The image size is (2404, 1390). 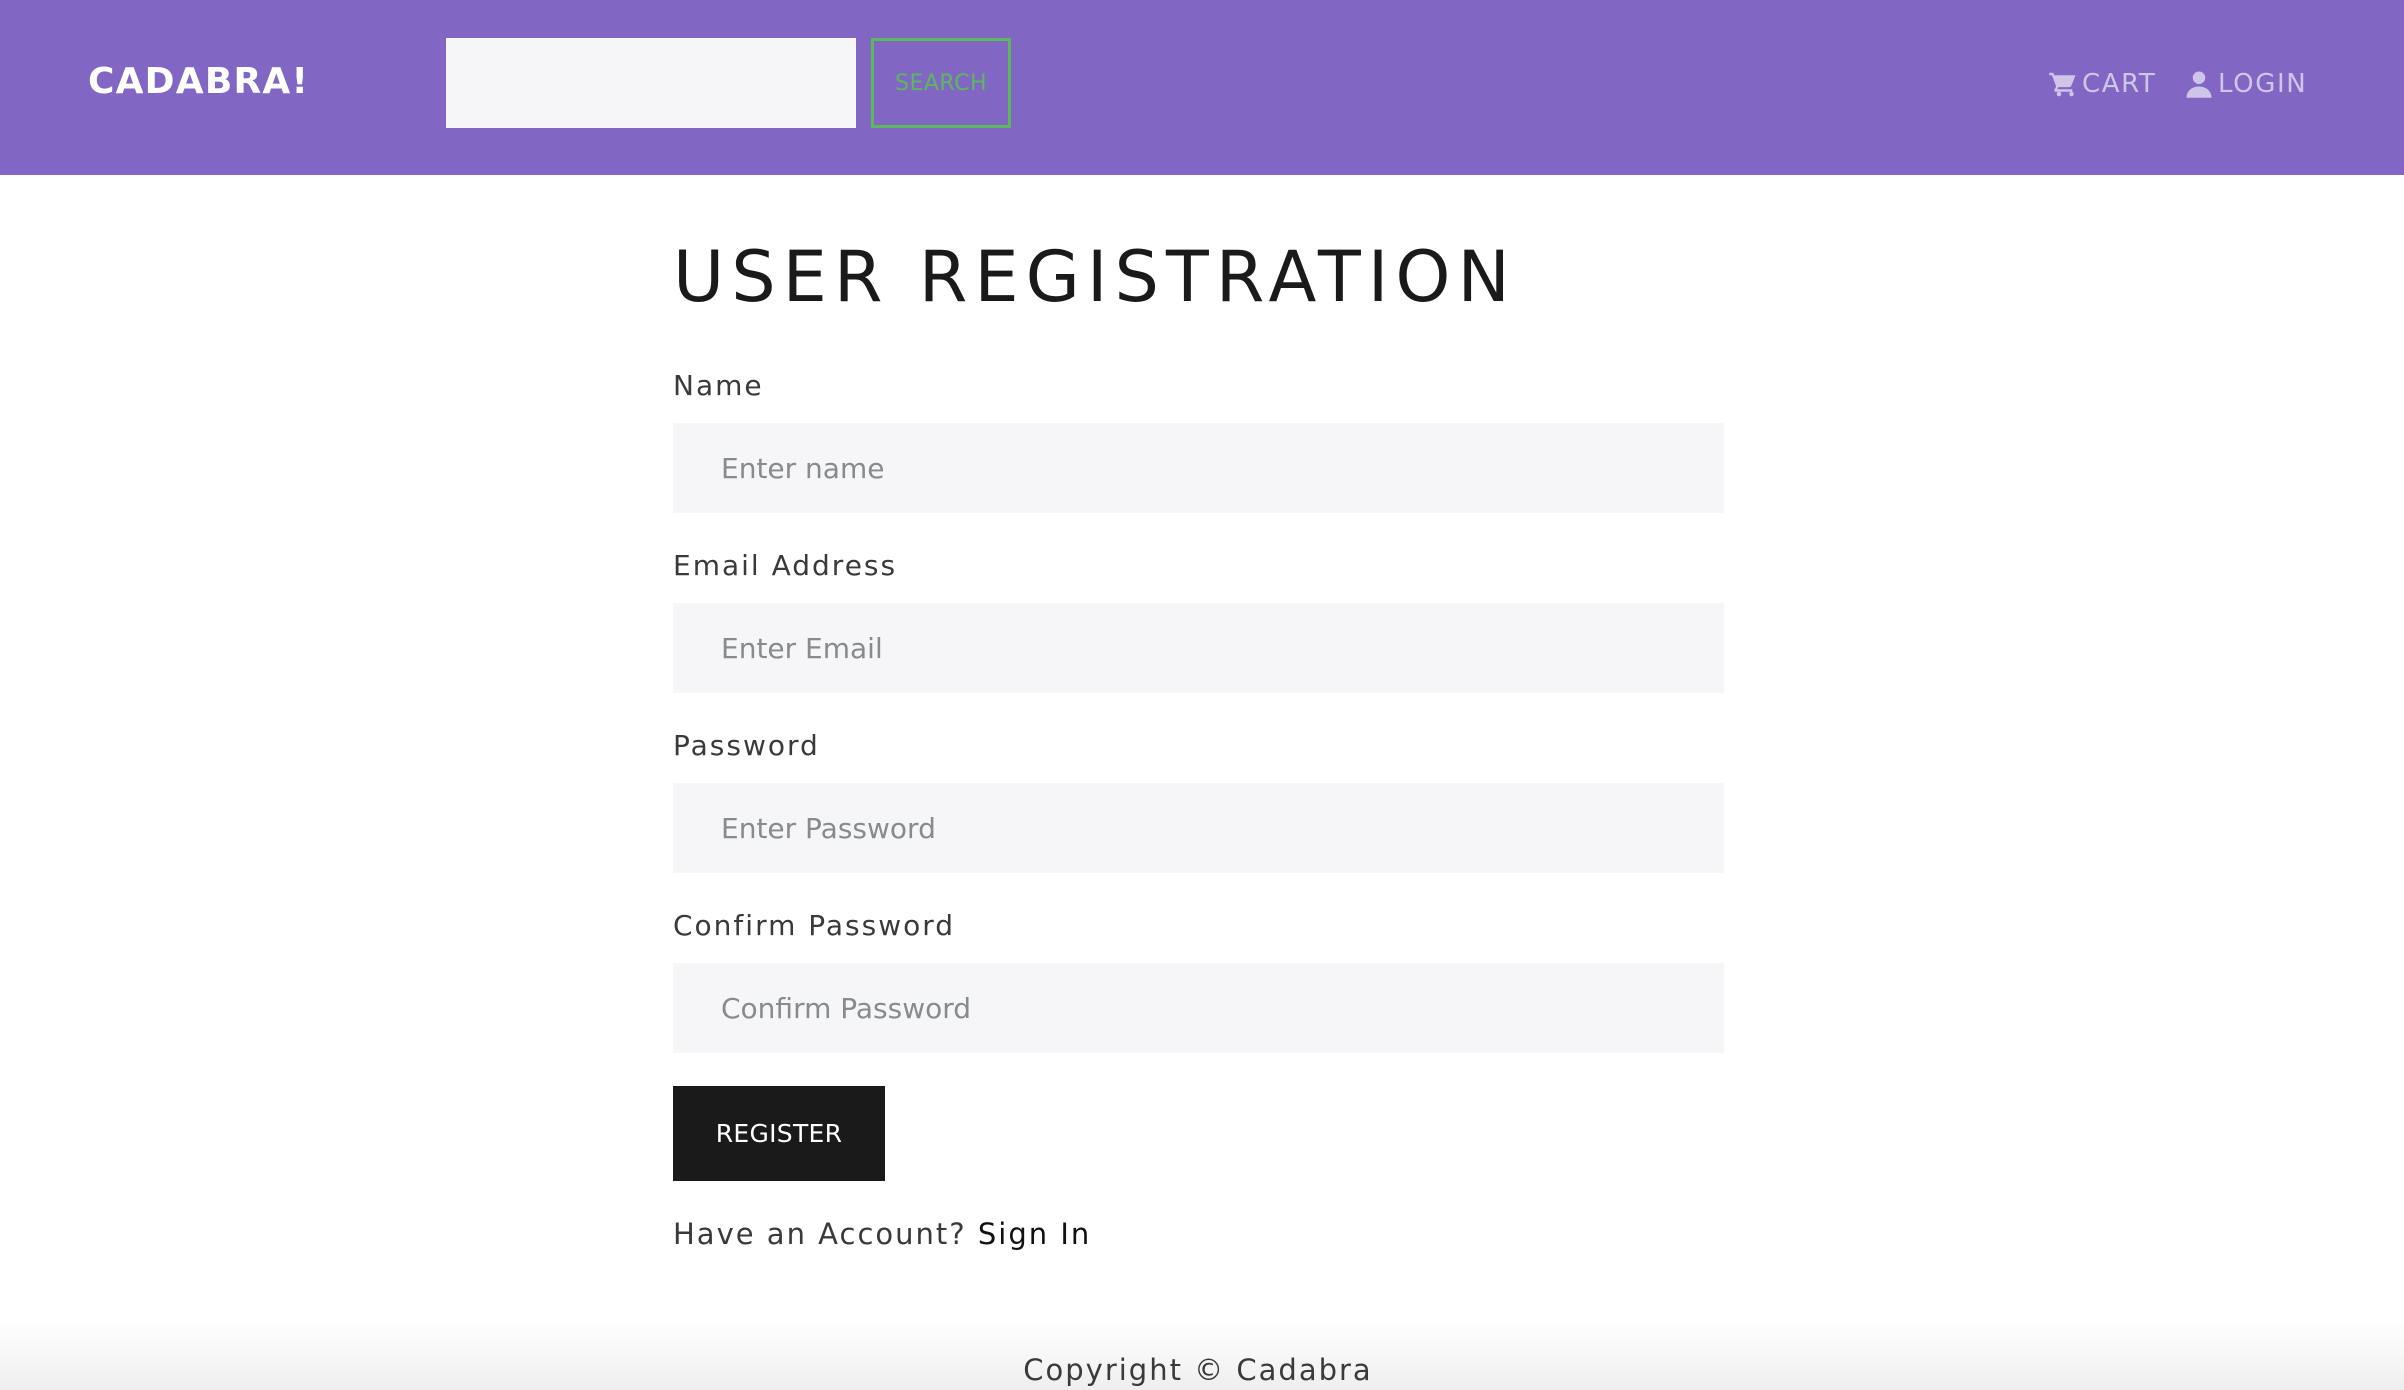 What do you see at coordinates (2199, 84) in the screenshot?
I see `user-icon` at bounding box center [2199, 84].